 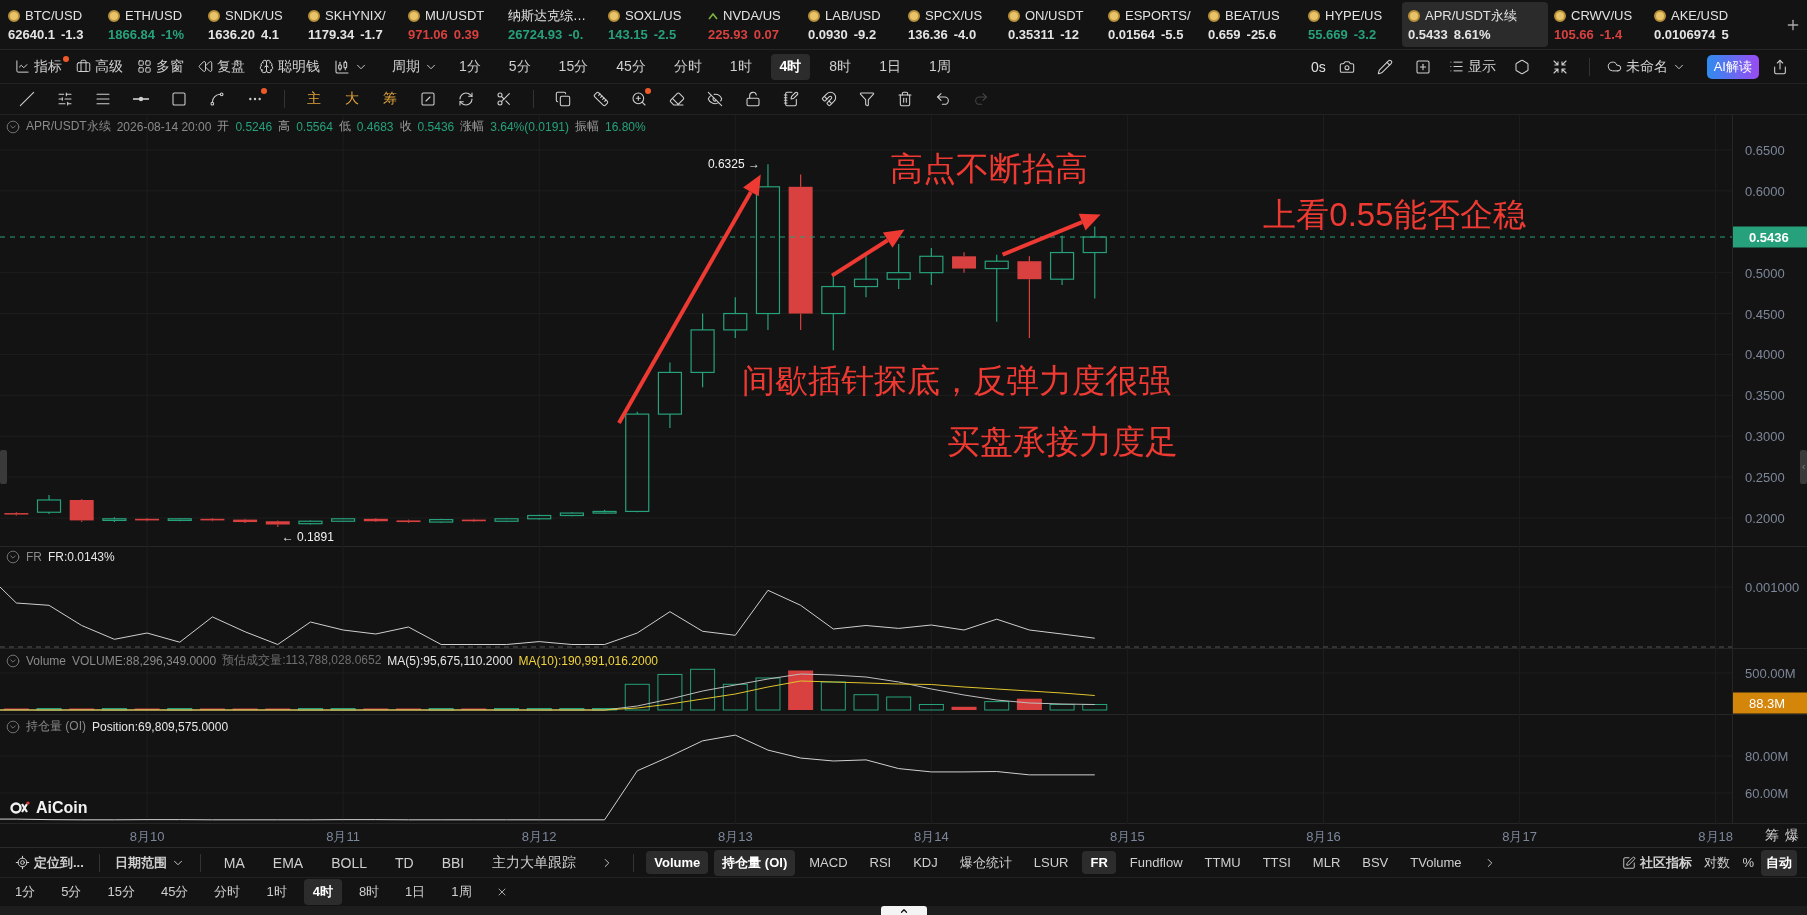 I want to click on ticker-tab: NVDA/US 225.93 0.07, so click(x=752, y=24).